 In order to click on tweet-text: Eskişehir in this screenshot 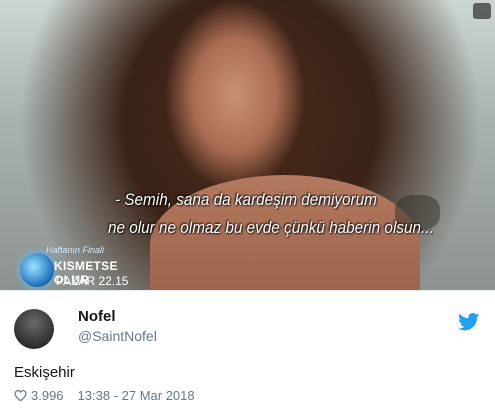, I will do `click(44, 372)`.